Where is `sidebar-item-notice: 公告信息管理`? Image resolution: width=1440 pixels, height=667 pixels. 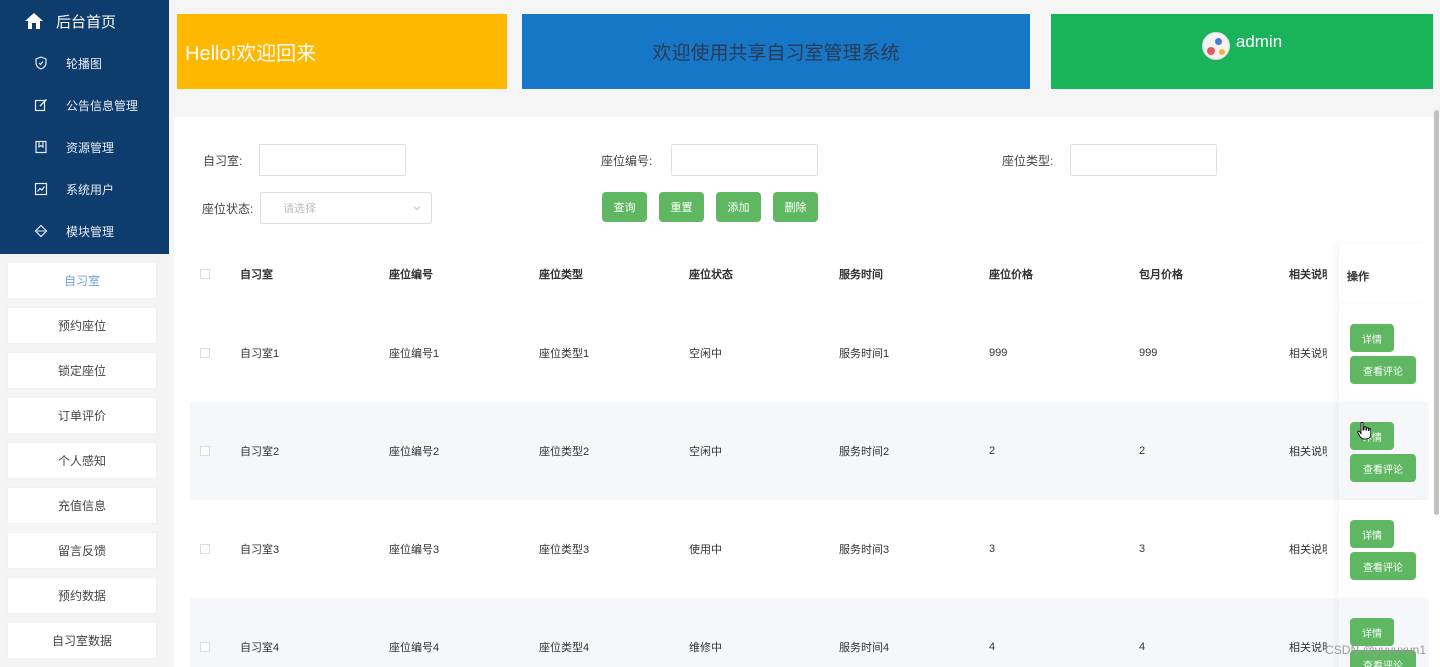 sidebar-item-notice: 公告信息管理 is located at coordinates (84, 105).